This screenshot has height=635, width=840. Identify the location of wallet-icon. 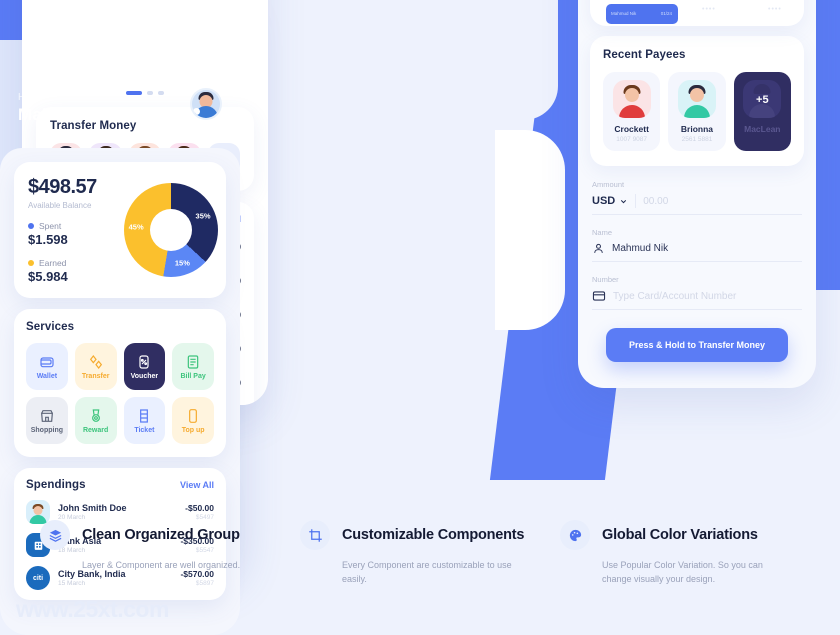
(47, 361).